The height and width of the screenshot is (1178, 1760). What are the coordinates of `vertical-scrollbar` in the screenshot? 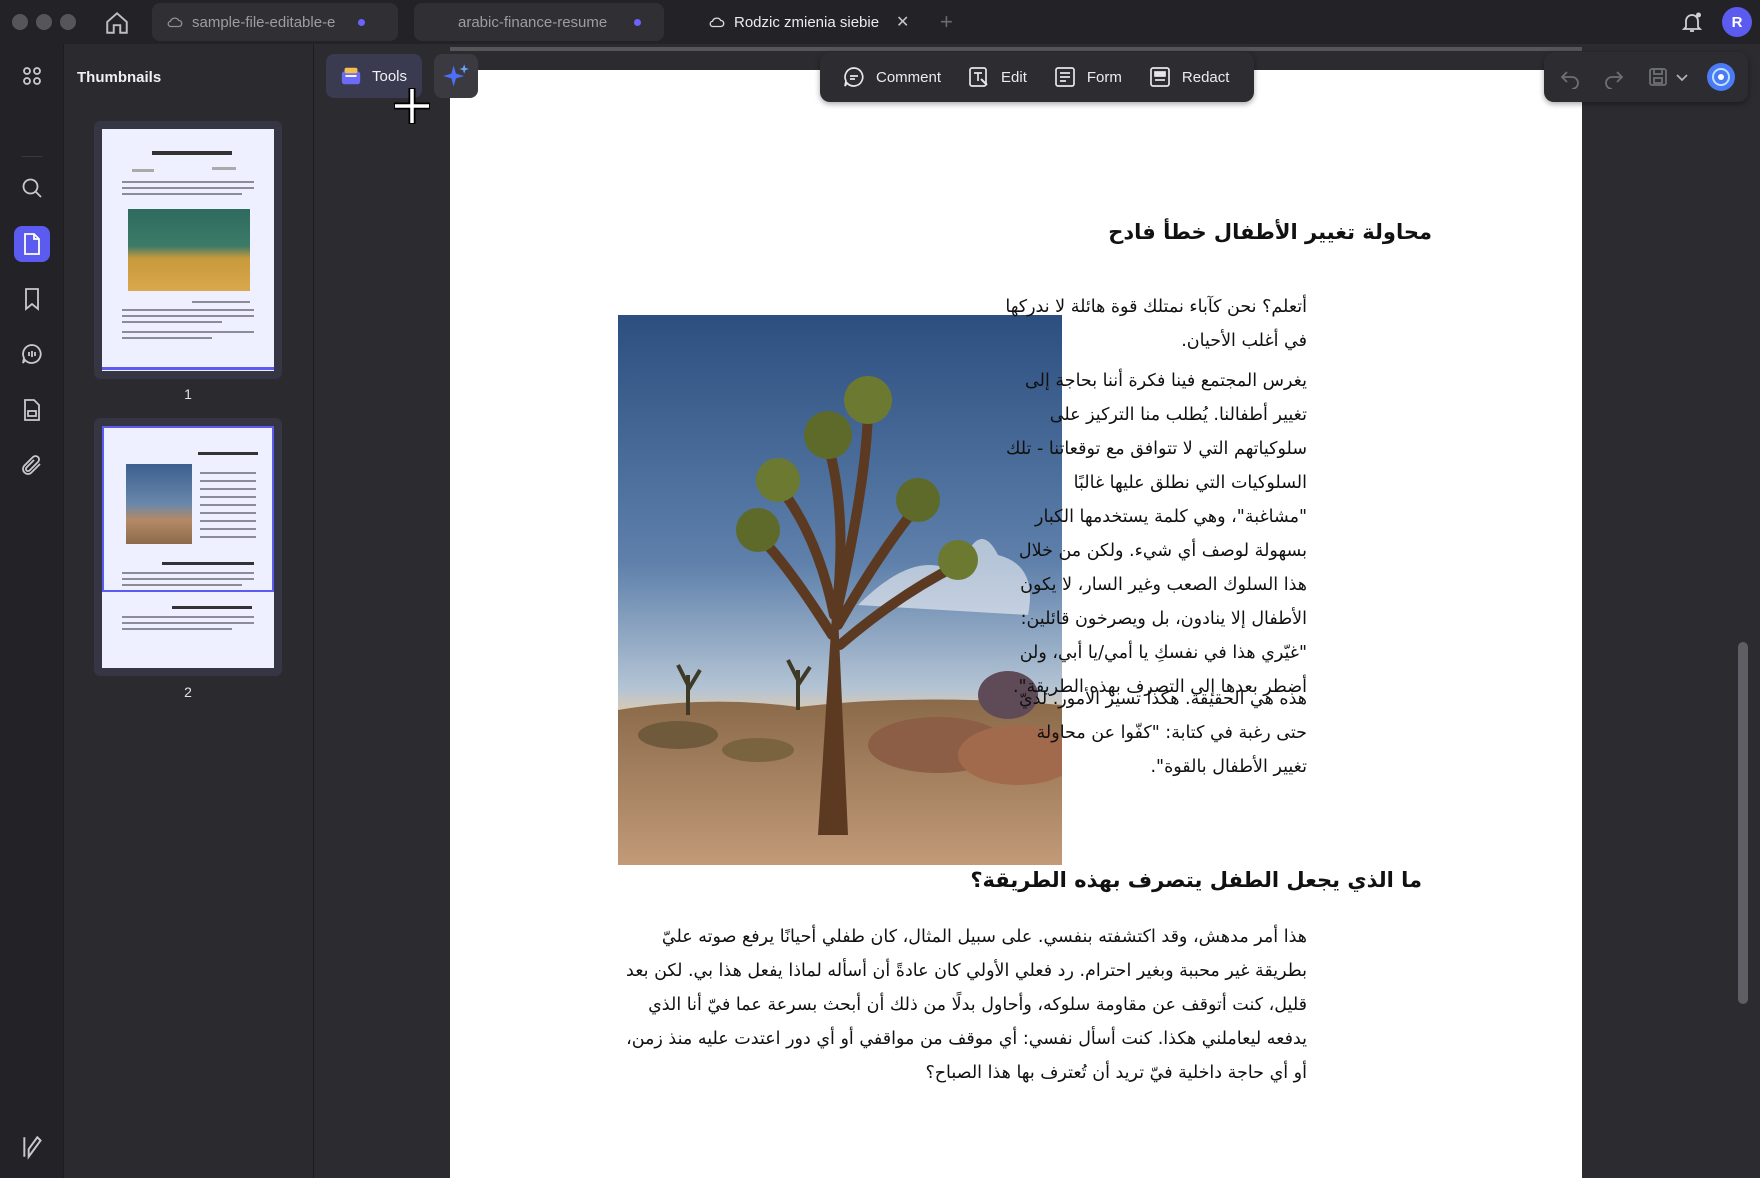 It's located at (1743, 823).